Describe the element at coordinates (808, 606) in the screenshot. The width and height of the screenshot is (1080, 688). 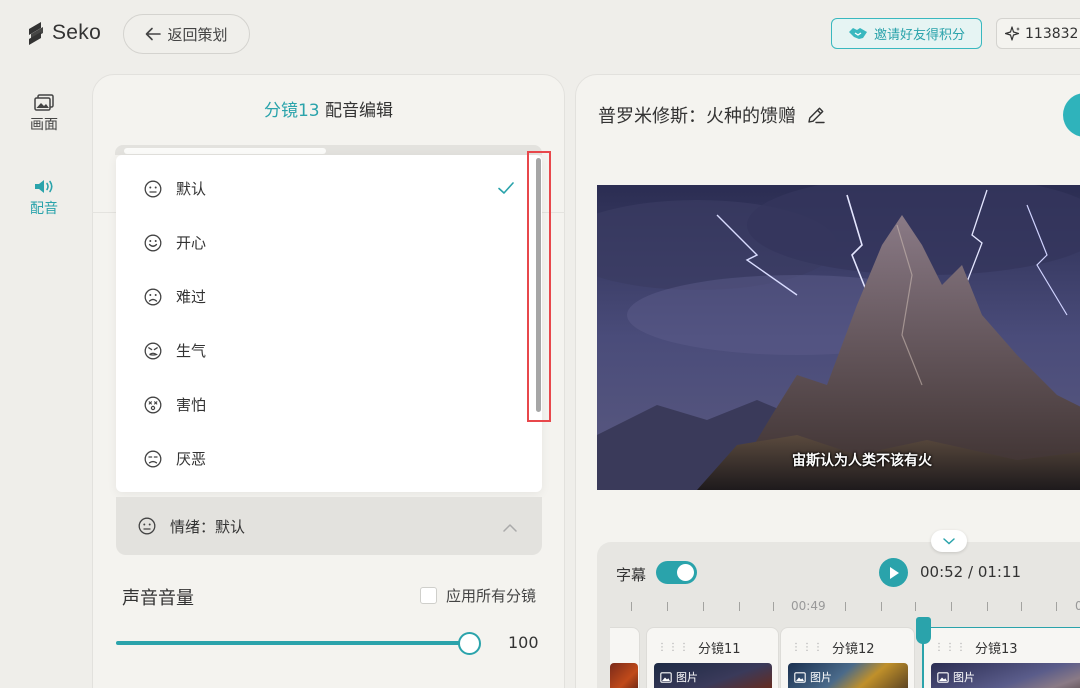
I see `ruler-label: 00:49` at that location.